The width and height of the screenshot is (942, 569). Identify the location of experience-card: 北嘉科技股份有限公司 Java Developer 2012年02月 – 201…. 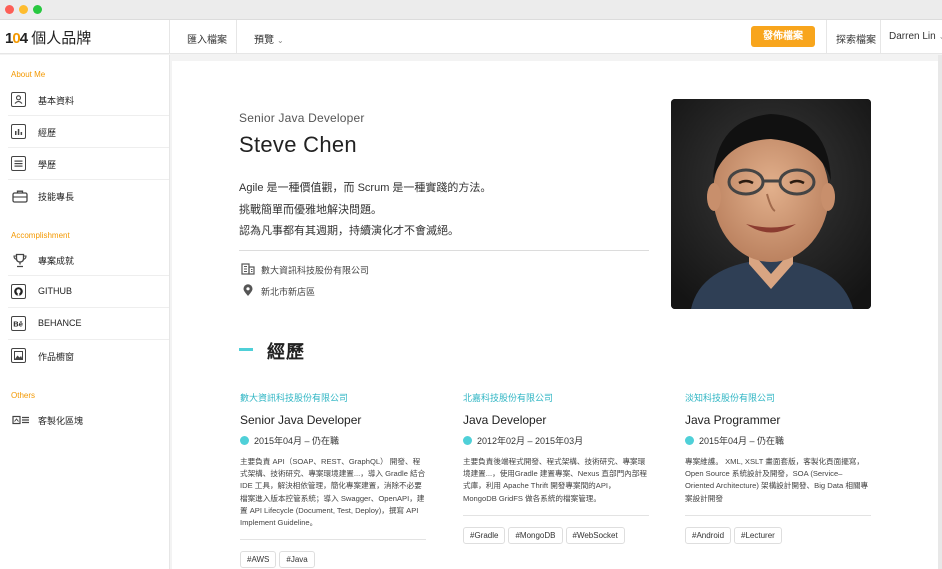
(563, 467).